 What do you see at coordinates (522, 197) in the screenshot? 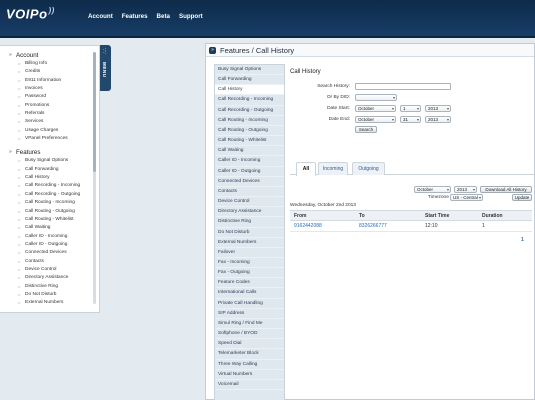
I see `update-button: Update` at bounding box center [522, 197].